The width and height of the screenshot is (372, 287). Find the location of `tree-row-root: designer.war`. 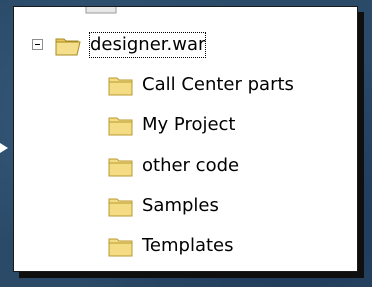

tree-row-root: designer.war is located at coordinates (185, 46).